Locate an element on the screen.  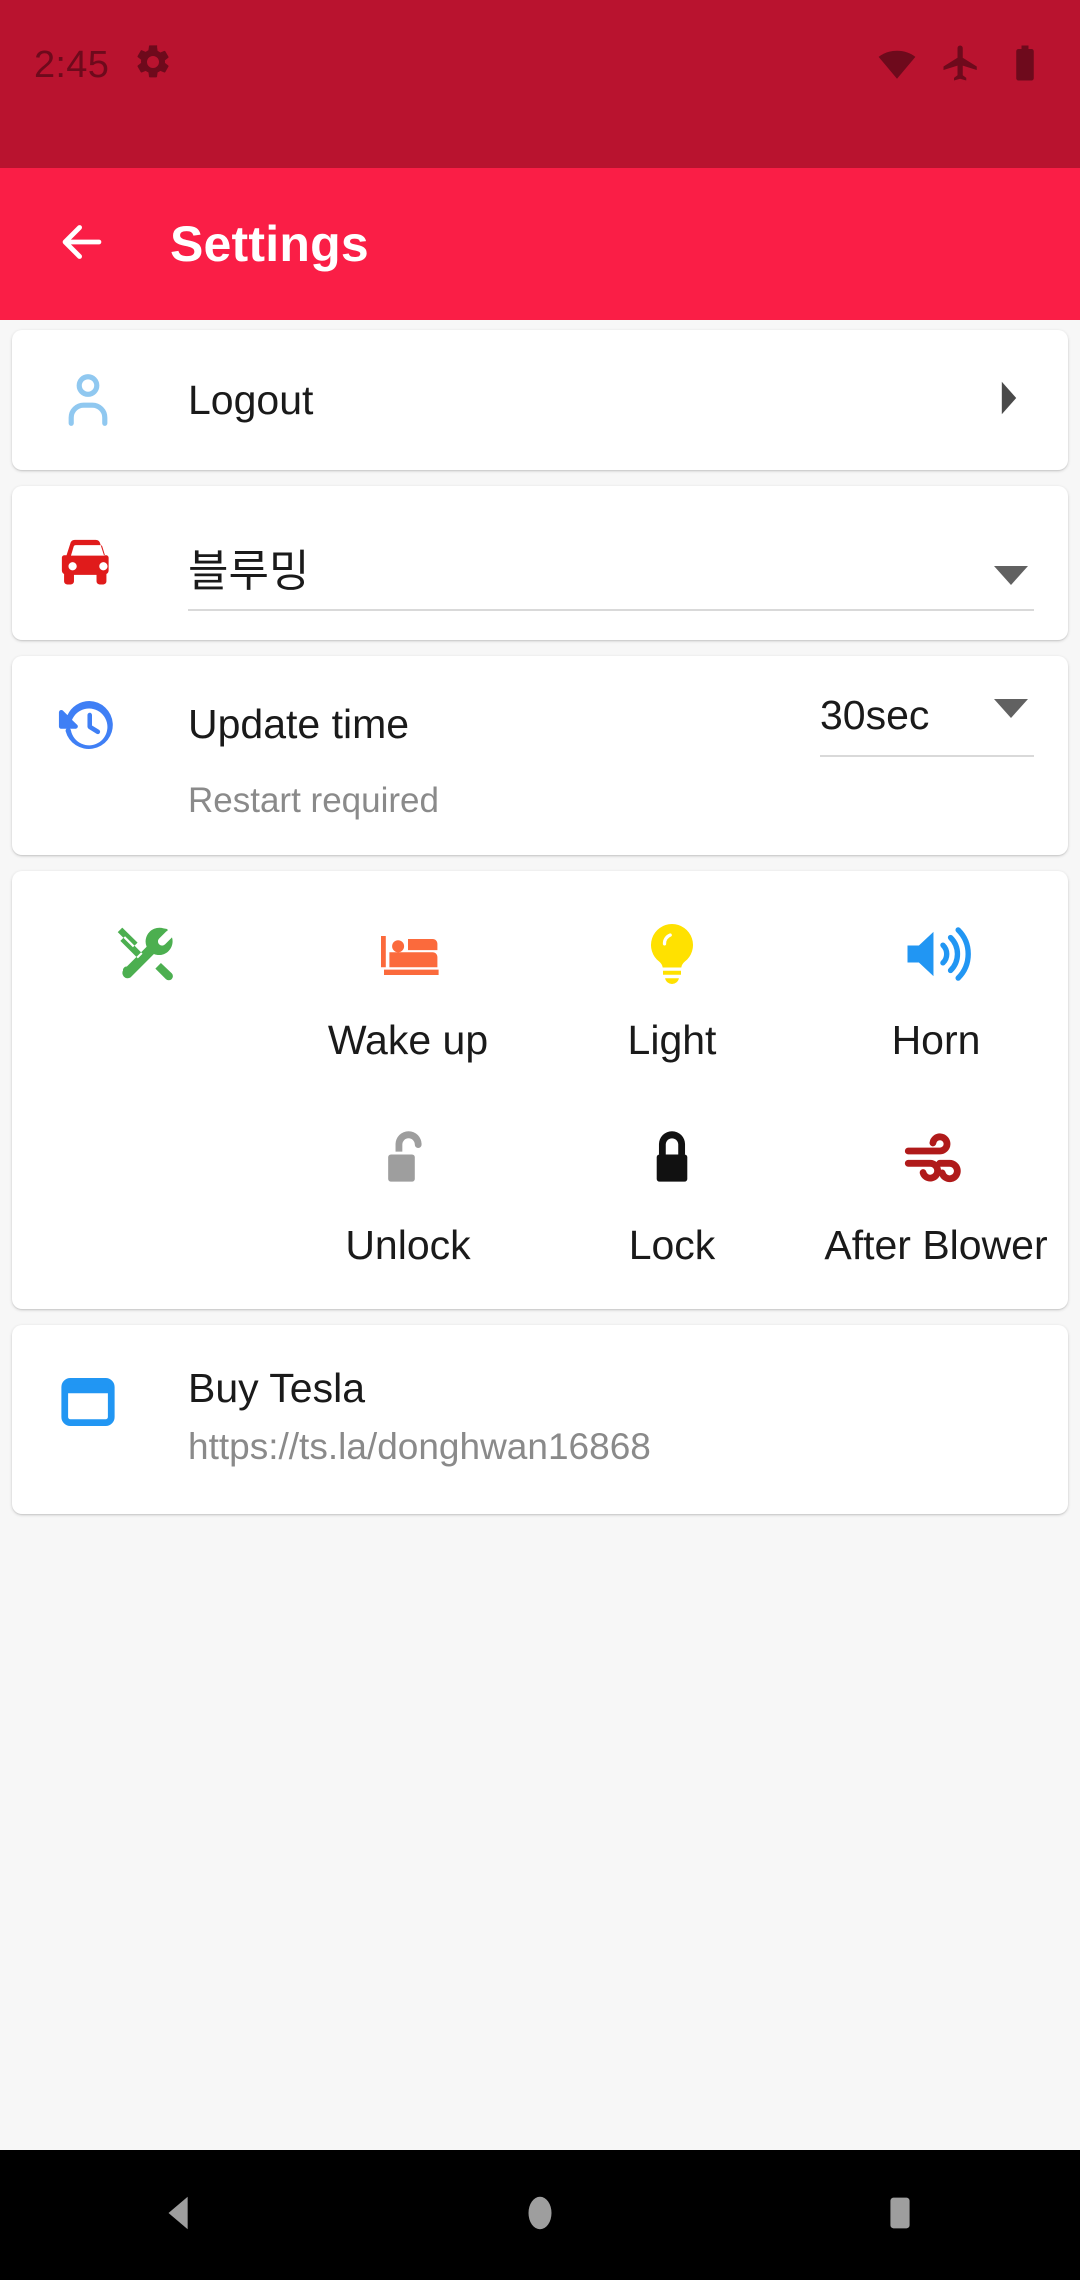
chevron-right-icon is located at coordinates (1009, 400).